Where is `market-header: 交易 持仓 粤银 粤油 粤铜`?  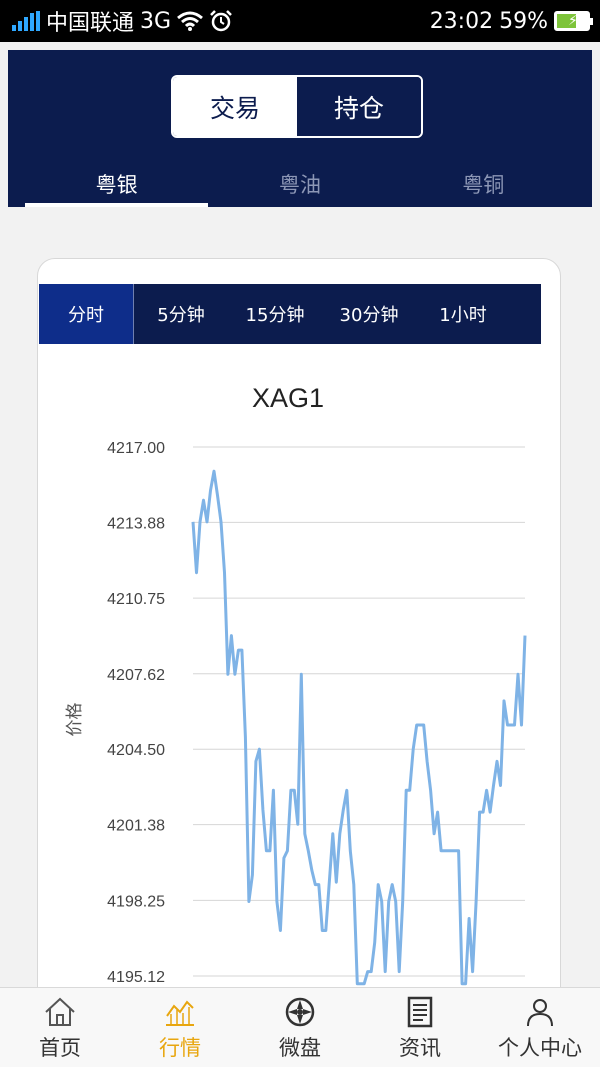 market-header: 交易 持仓 粤银 粤油 粤铜 is located at coordinates (300, 128).